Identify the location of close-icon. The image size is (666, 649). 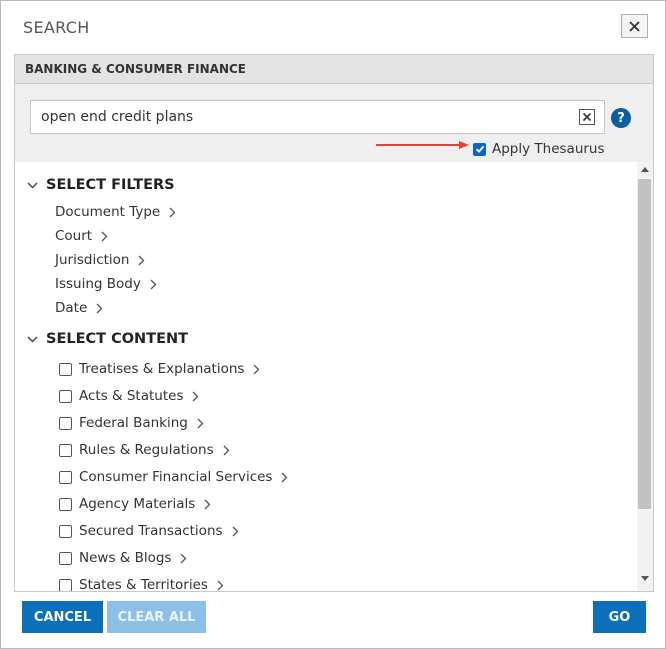
(634, 26).